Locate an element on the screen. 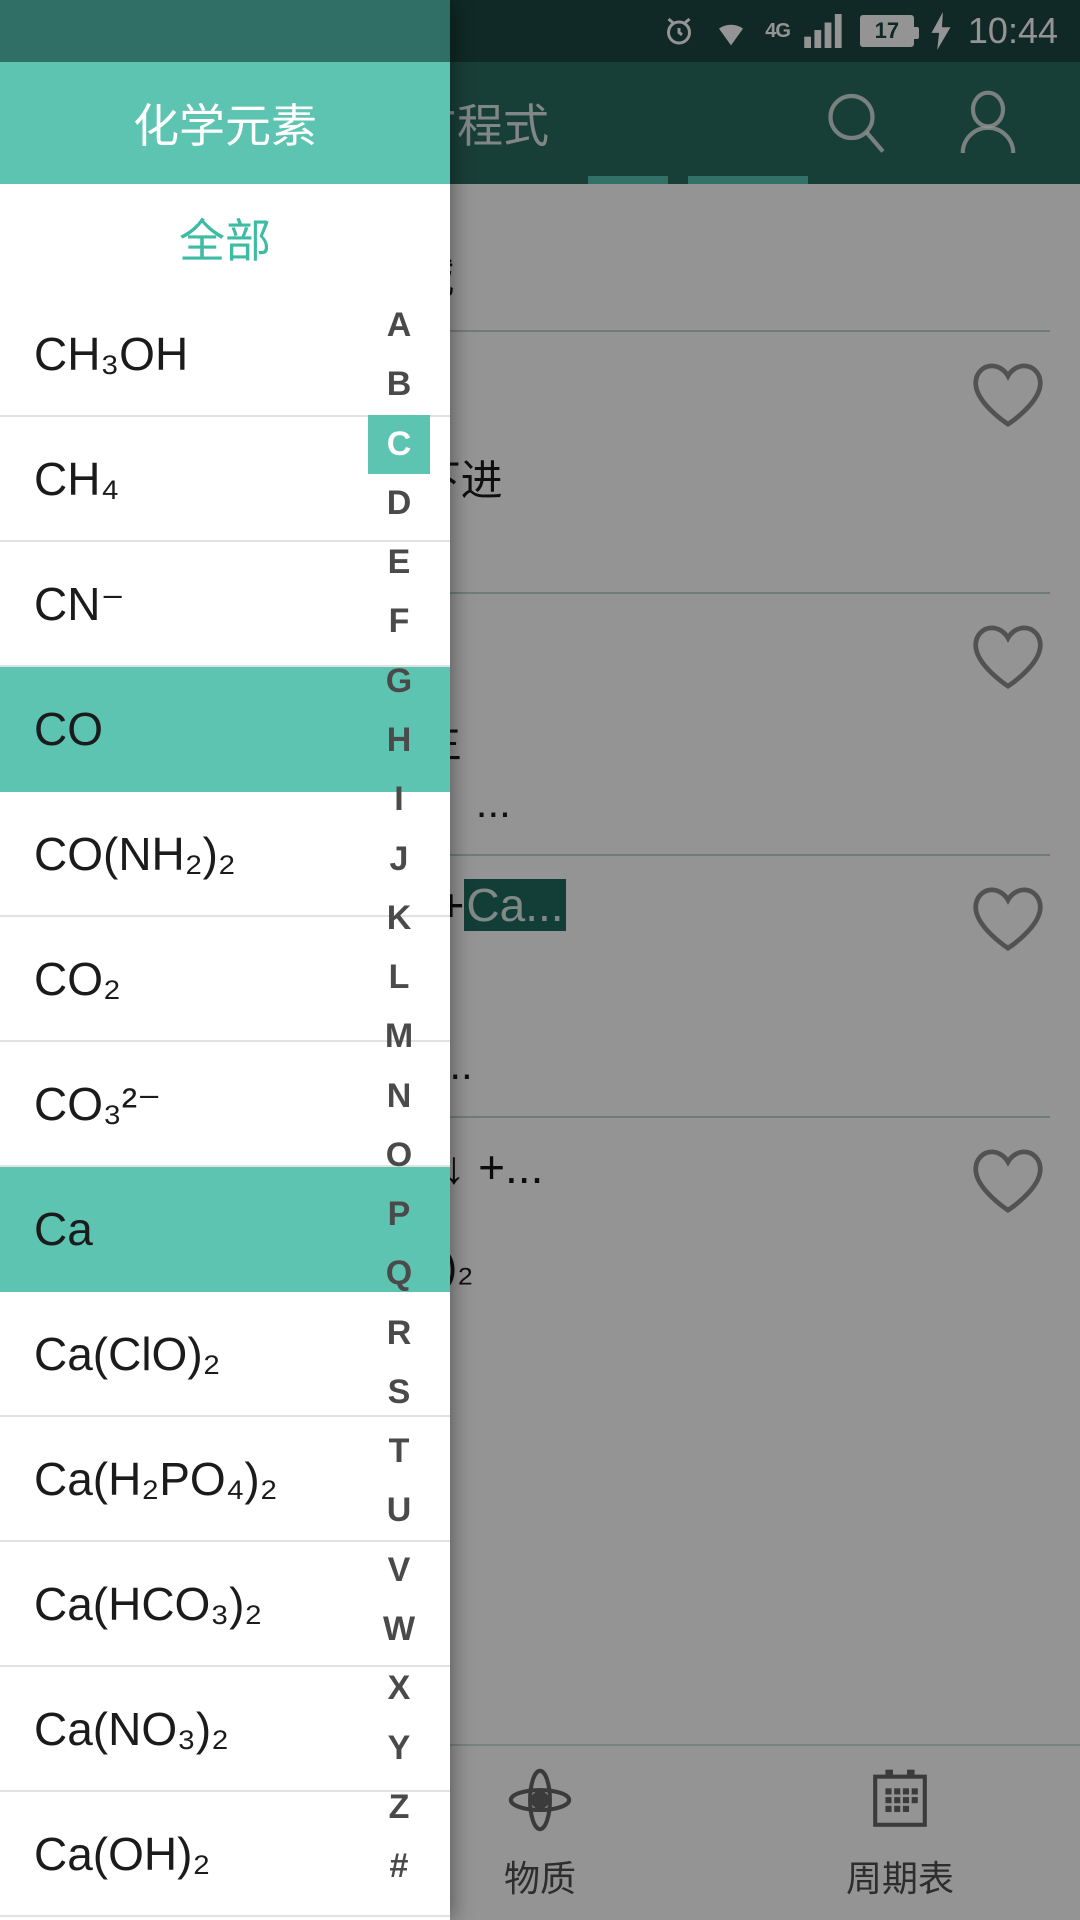 The width and height of the screenshot is (1080, 1920). alphabet-index-letter: G is located at coordinates (399, 681).